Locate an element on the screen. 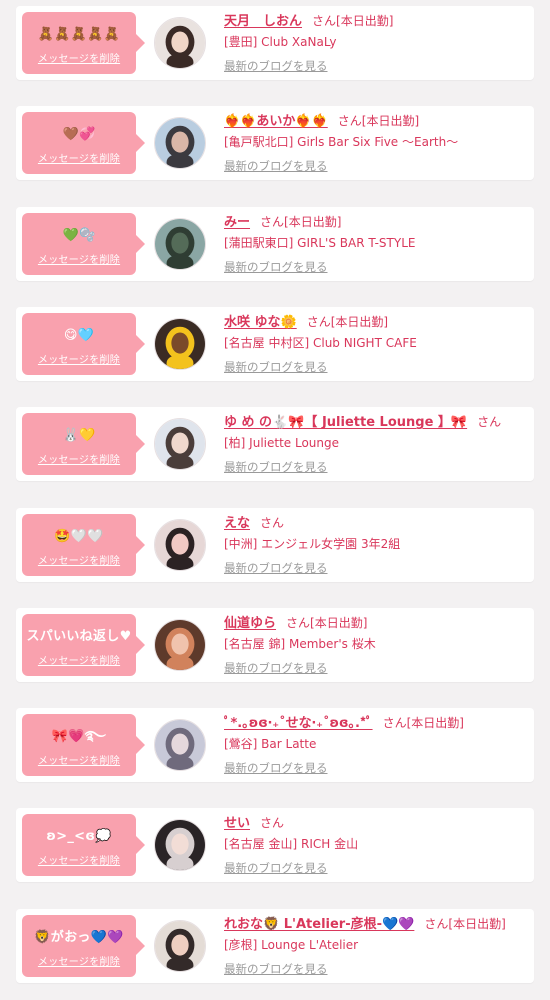 The height and width of the screenshot is (1000, 550). message-text: ʚ>_<ɞ💭 is located at coordinates (79, 837).